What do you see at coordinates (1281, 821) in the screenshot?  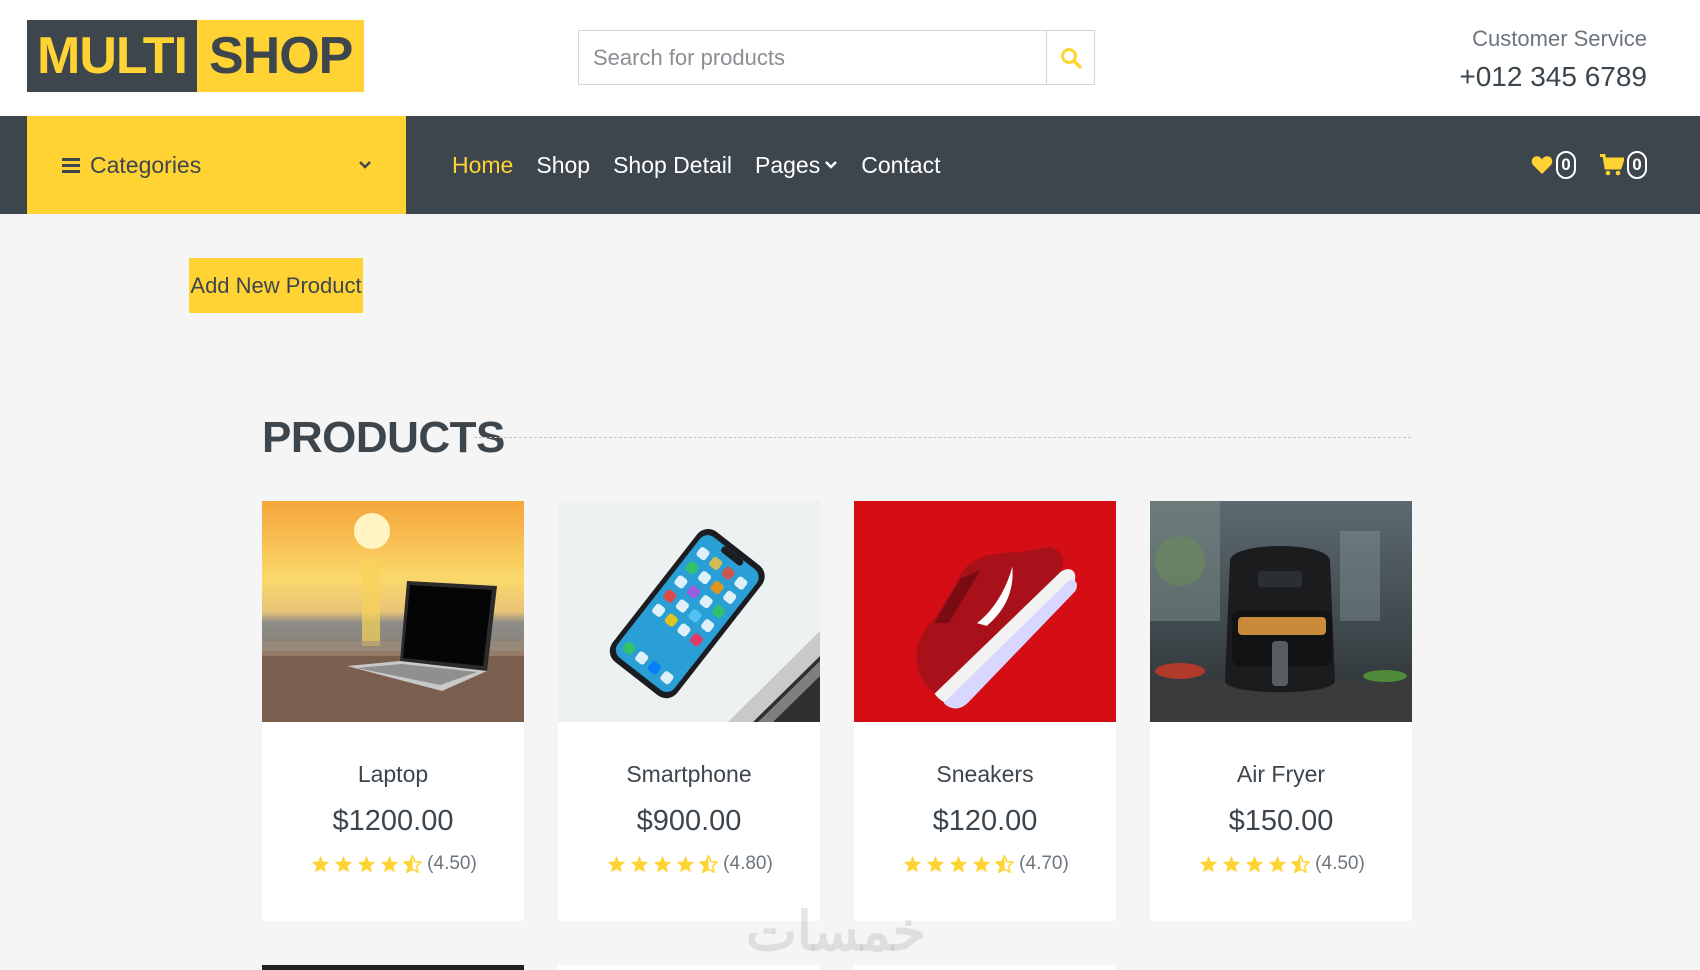 I see `product-price: $150.00` at bounding box center [1281, 821].